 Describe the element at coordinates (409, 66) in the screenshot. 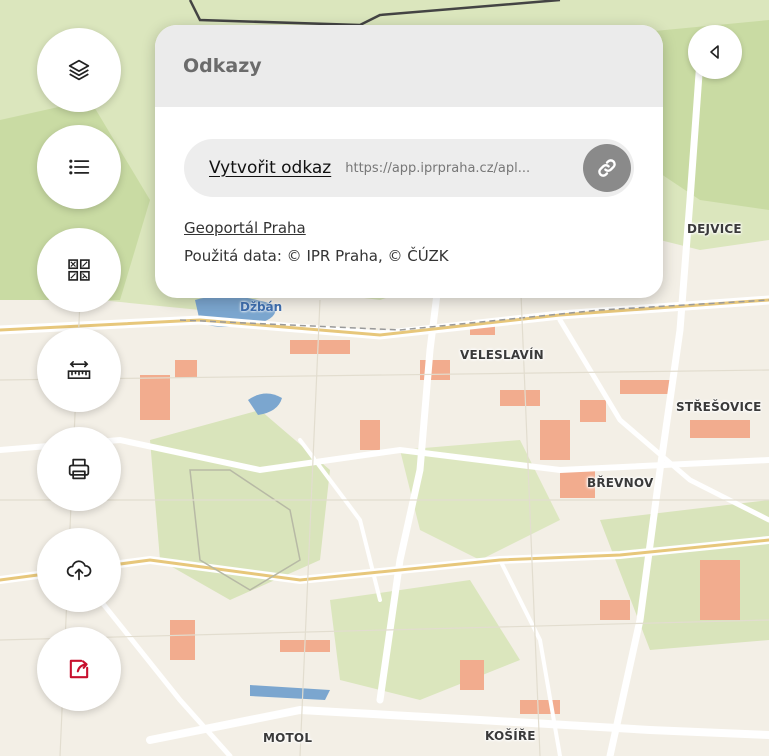

I see `panel-header: Odkazy` at that location.